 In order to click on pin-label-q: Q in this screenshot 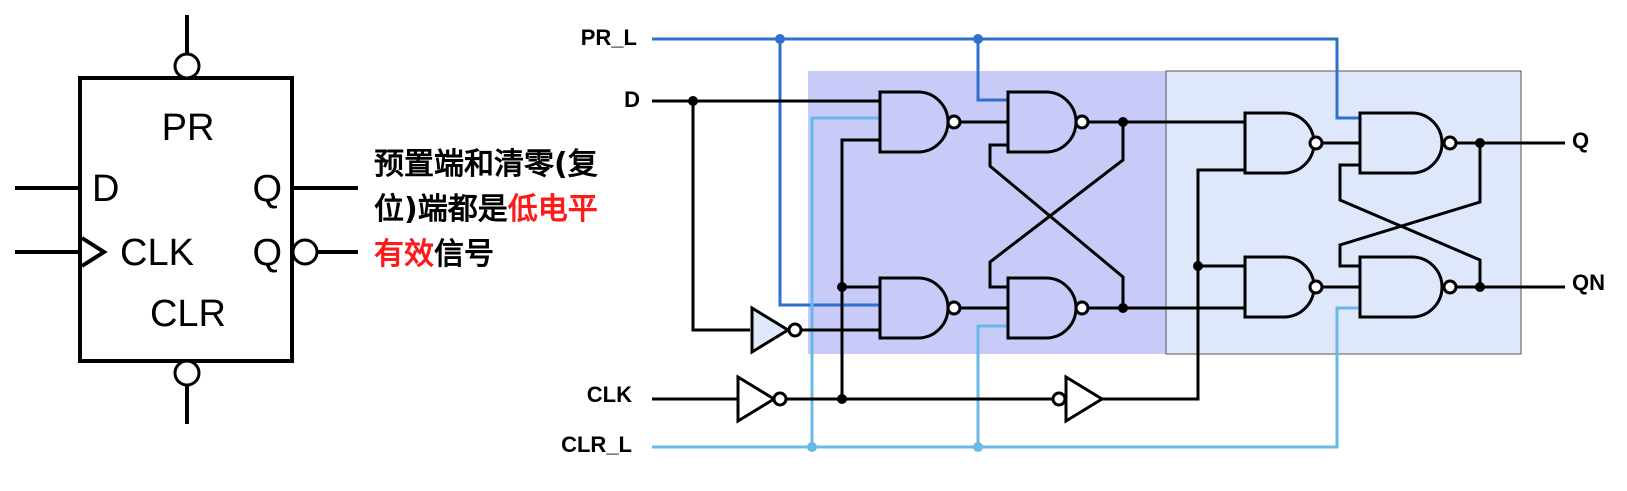, I will do `click(267, 189)`.